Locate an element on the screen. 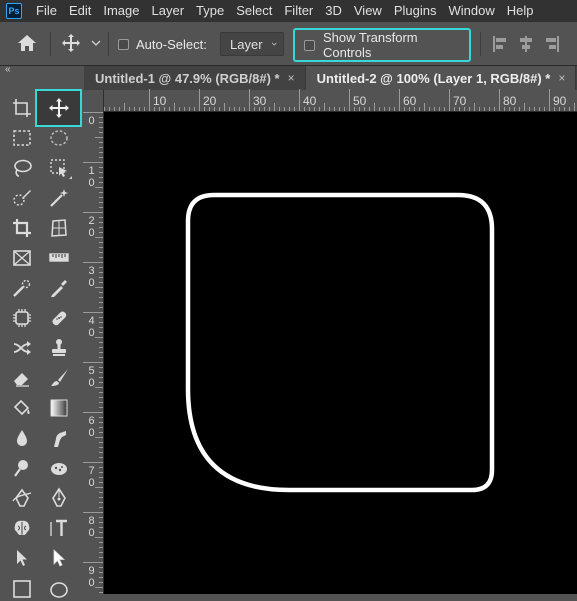 This screenshot has width=577, height=601. spot-healing-brush-tool is located at coordinates (22, 288).